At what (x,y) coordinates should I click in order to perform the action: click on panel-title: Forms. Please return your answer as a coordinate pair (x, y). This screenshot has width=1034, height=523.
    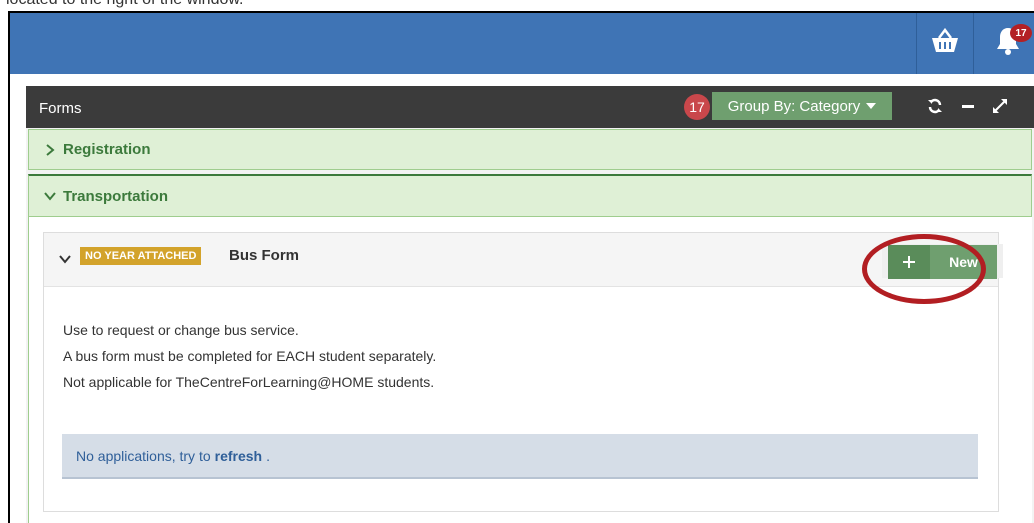
    Looking at the image, I should click on (60, 108).